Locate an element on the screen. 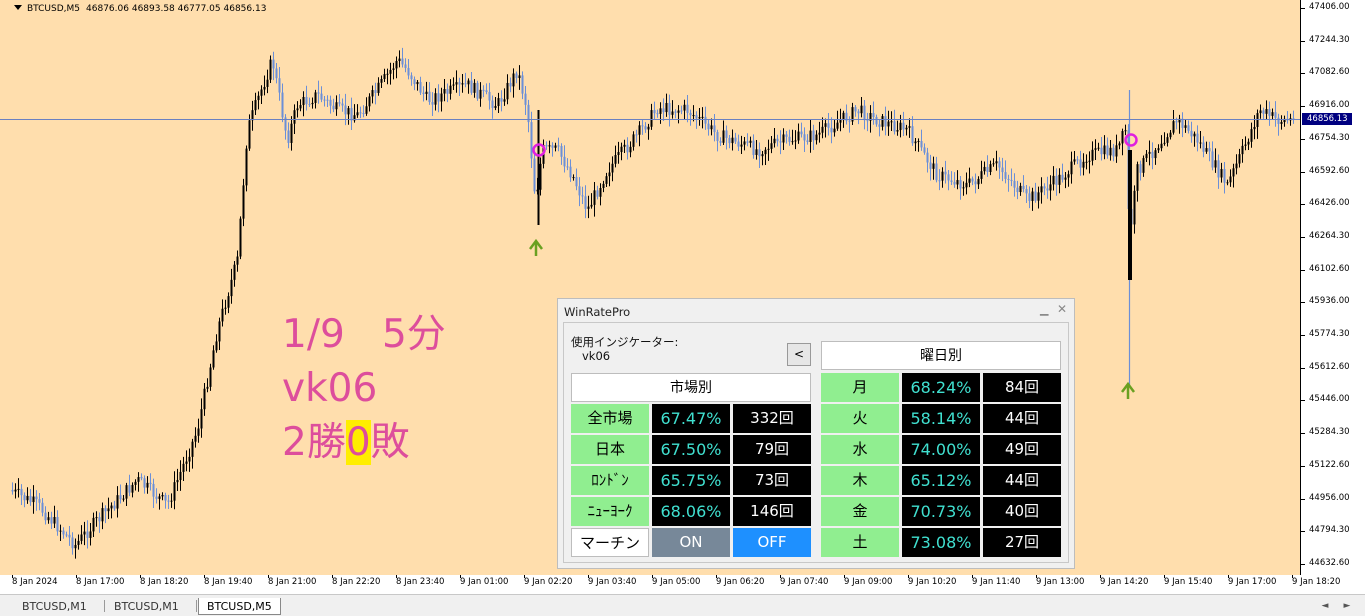 The height and width of the screenshot is (616, 1365). tab-btcusd-m1: BTCUSD,M1 is located at coordinates (54, 606).